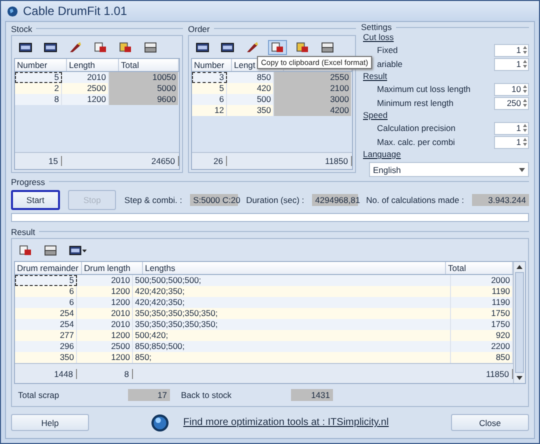  Describe the element at coordinates (275, 200) in the screenshot. I see `readout-label: Duration (sec) :` at that location.